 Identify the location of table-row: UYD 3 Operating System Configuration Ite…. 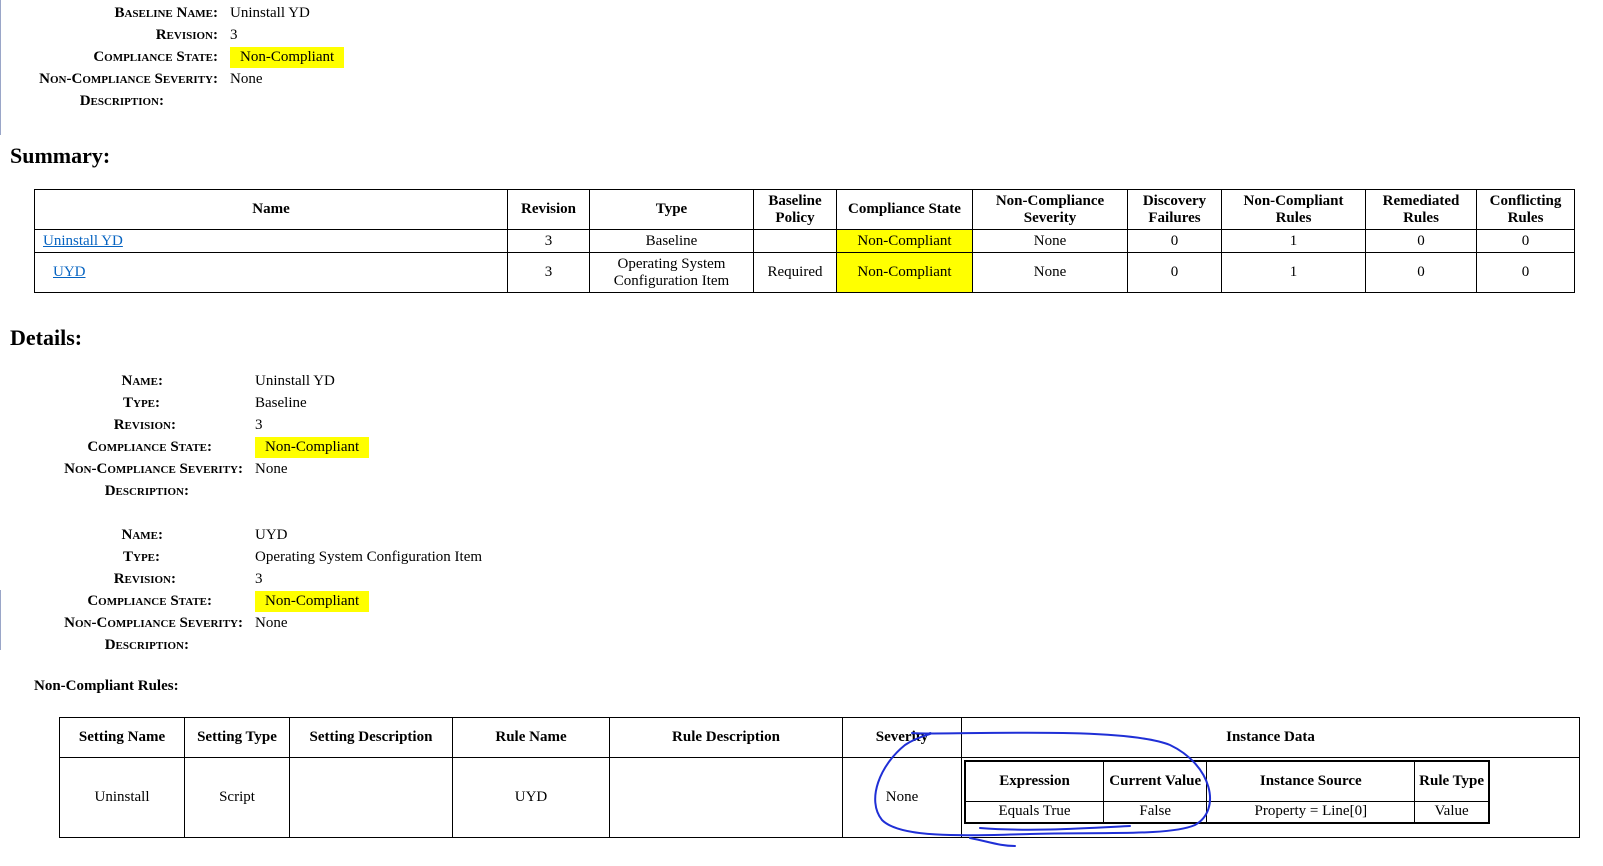
(804, 272).